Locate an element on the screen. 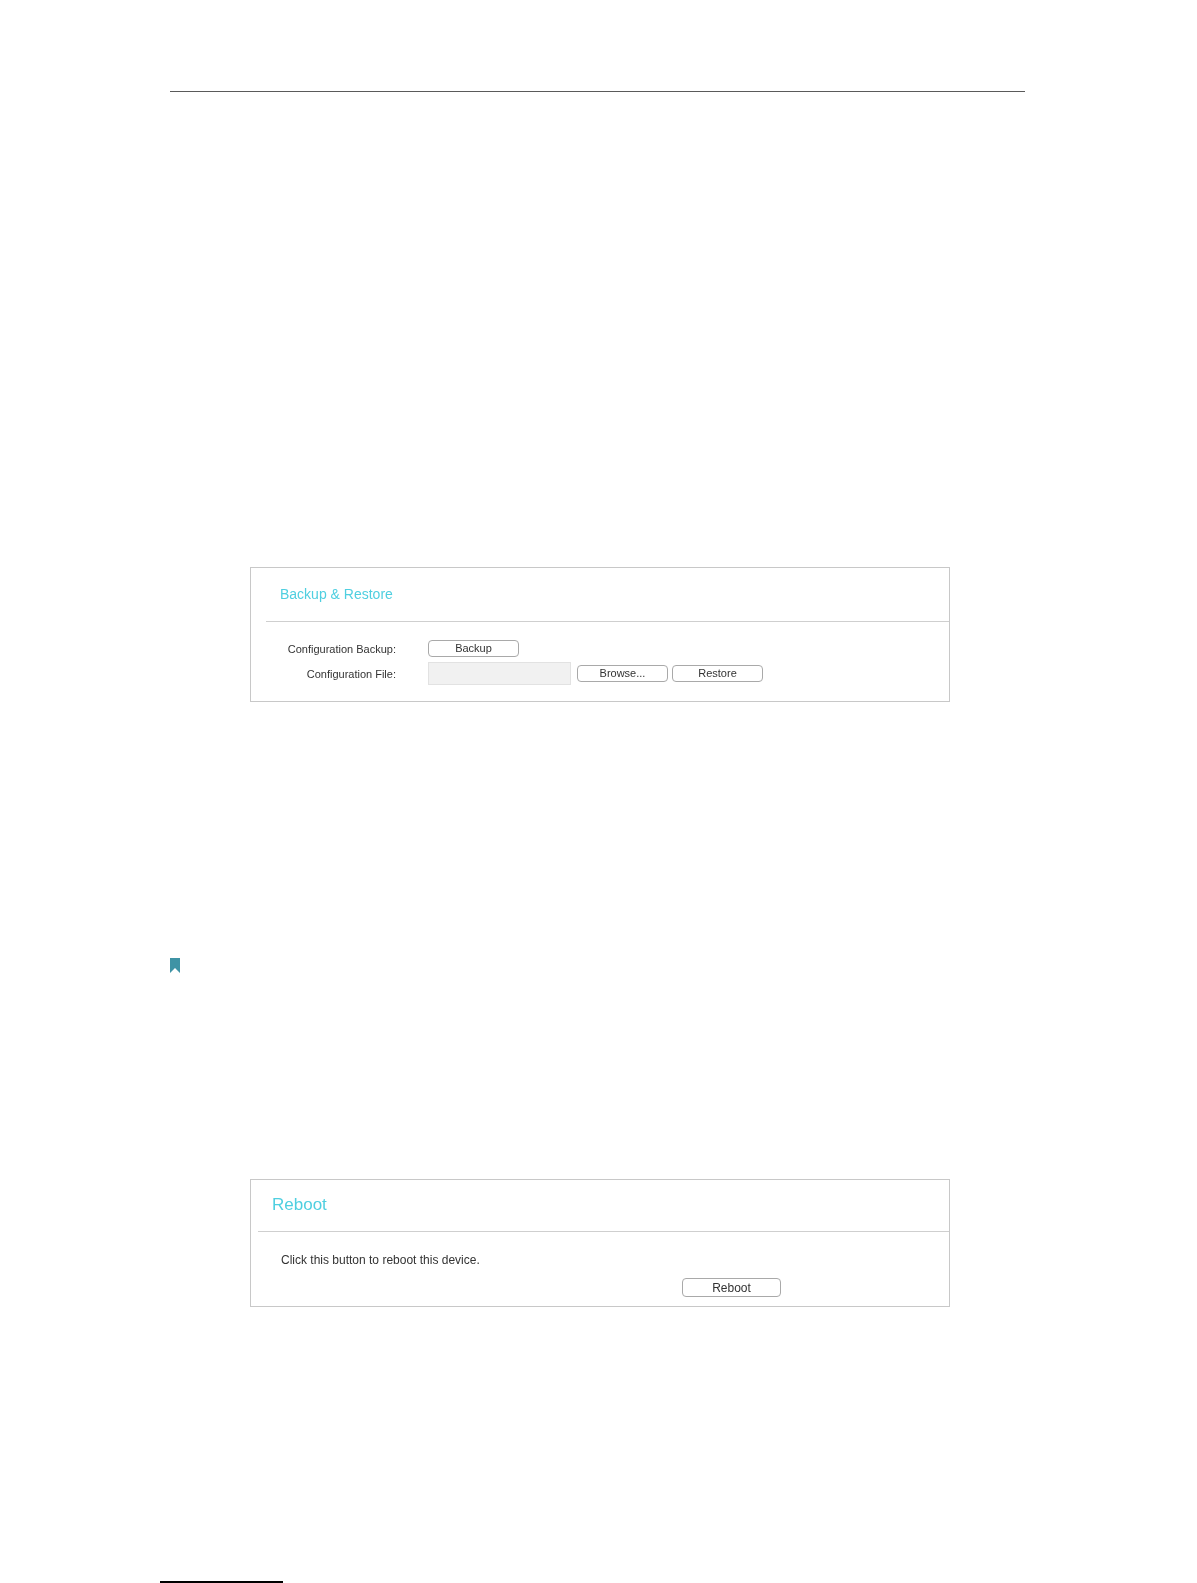  panel-title: Backup & Restore is located at coordinates (336, 594).